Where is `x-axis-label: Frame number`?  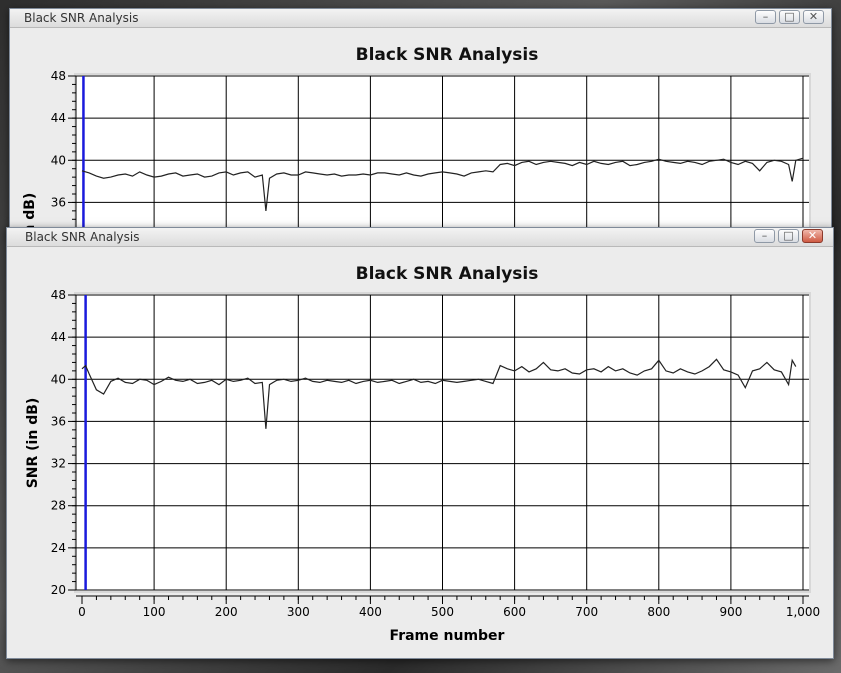 x-axis-label: Frame number is located at coordinates (447, 636).